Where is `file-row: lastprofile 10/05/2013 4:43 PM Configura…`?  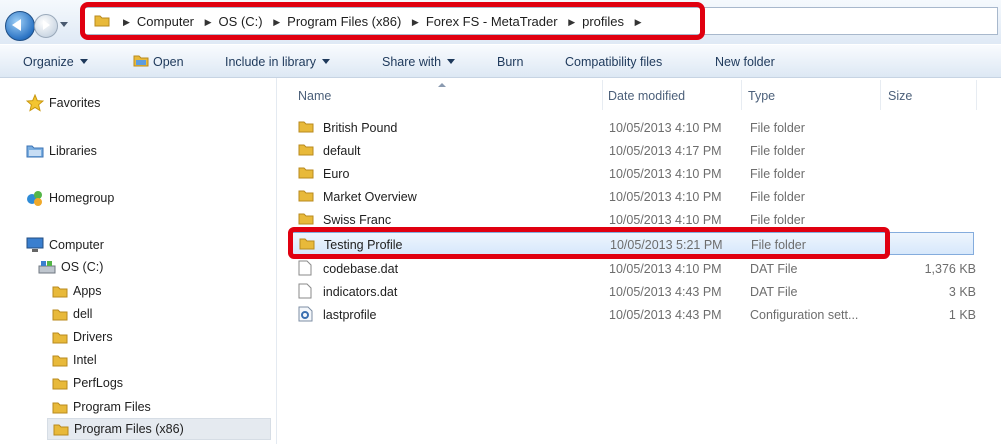
file-row: lastprofile 10/05/2013 4:43 PM Configura… is located at coordinates (633, 314).